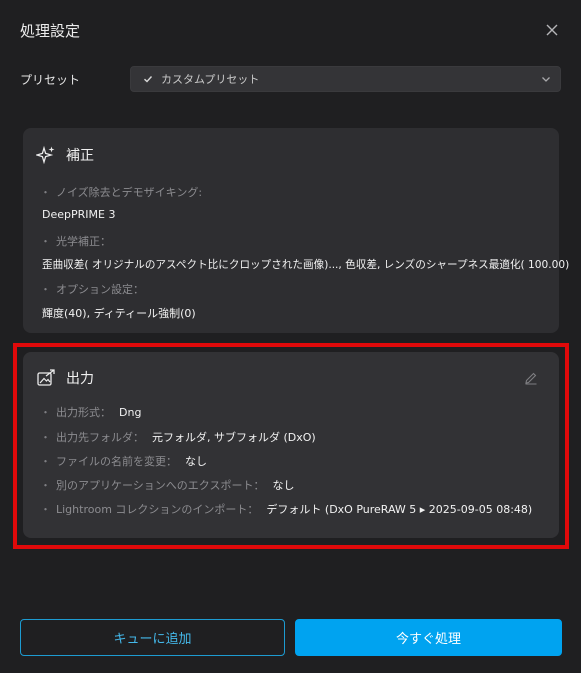 The image size is (581, 673). I want to click on output-row-rename: ・ファイルの名前を変更： なし, so click(123, 461).